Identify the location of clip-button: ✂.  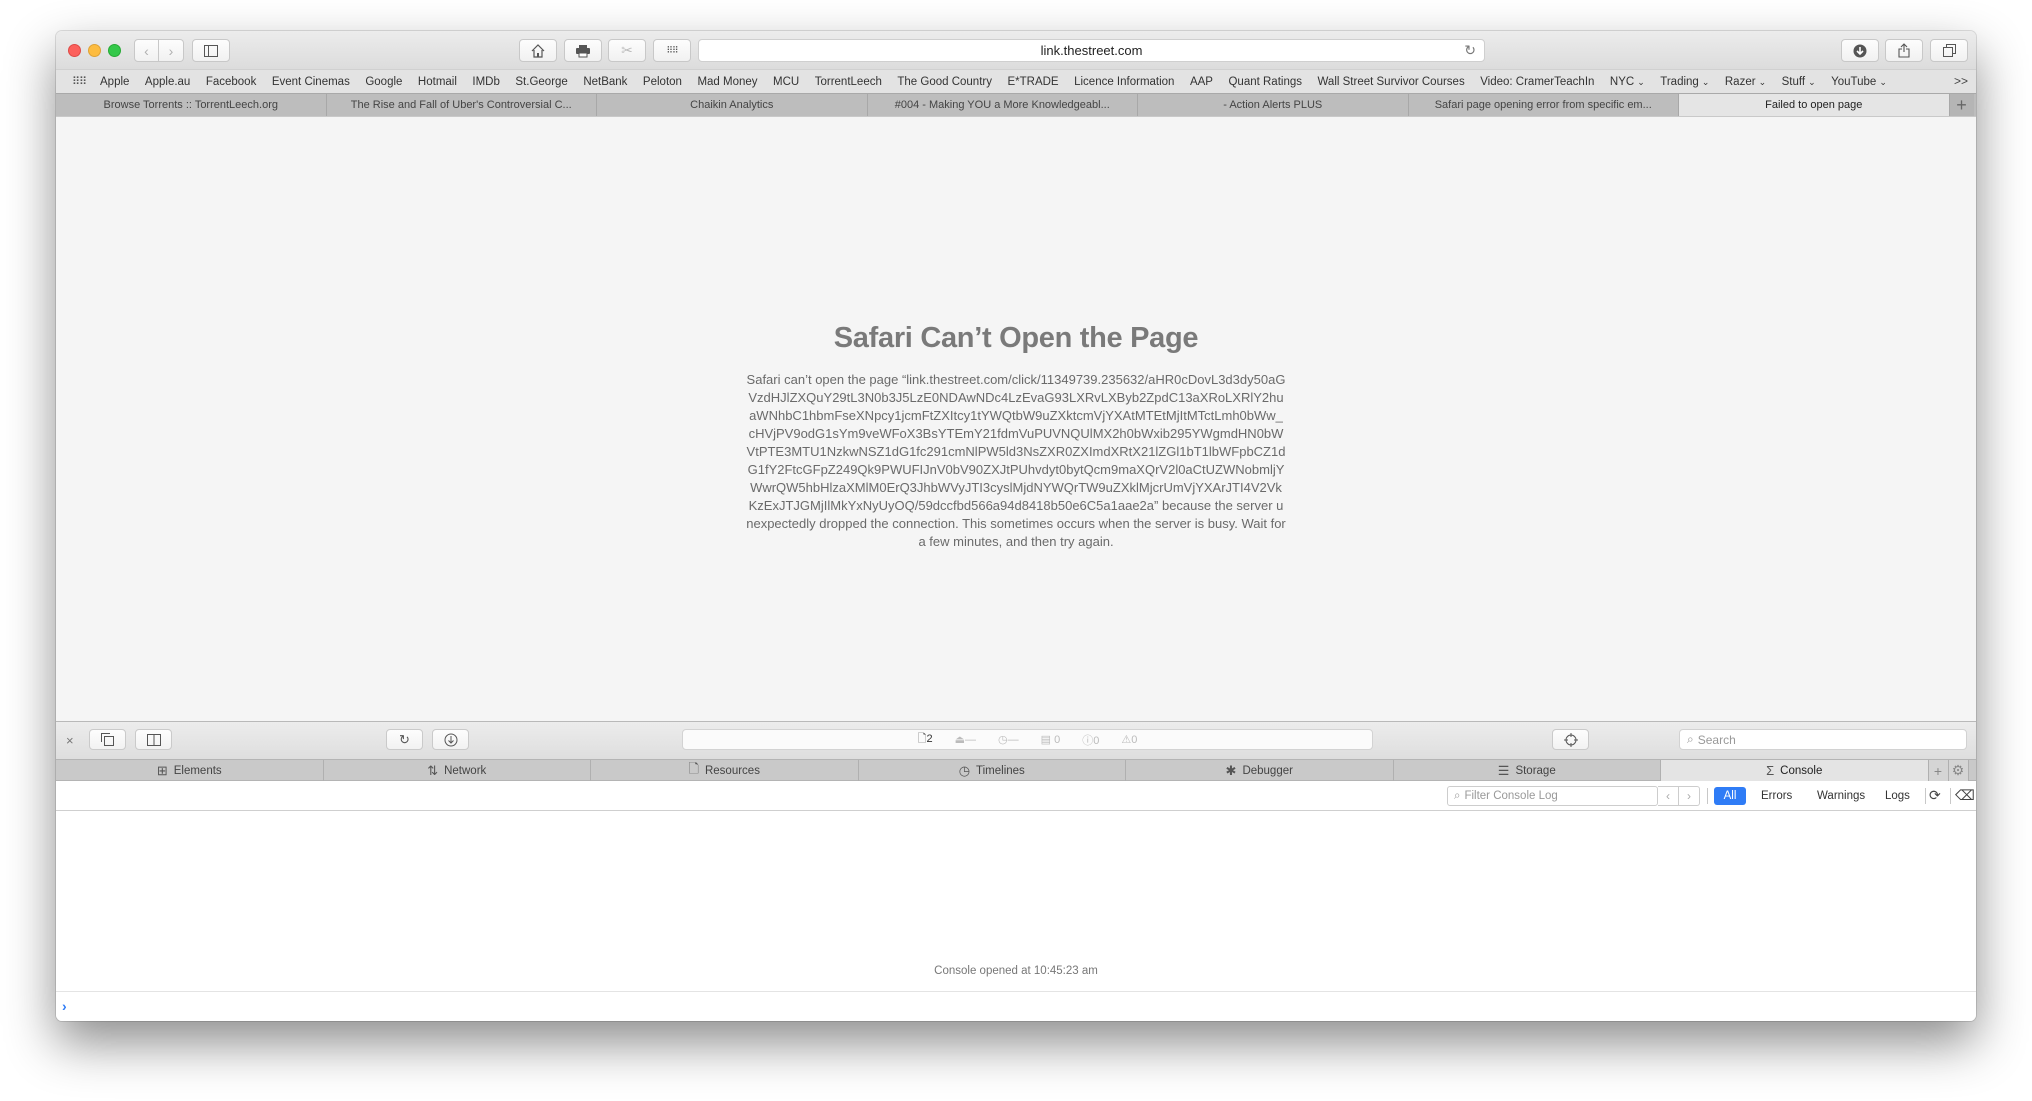
(627, 50).